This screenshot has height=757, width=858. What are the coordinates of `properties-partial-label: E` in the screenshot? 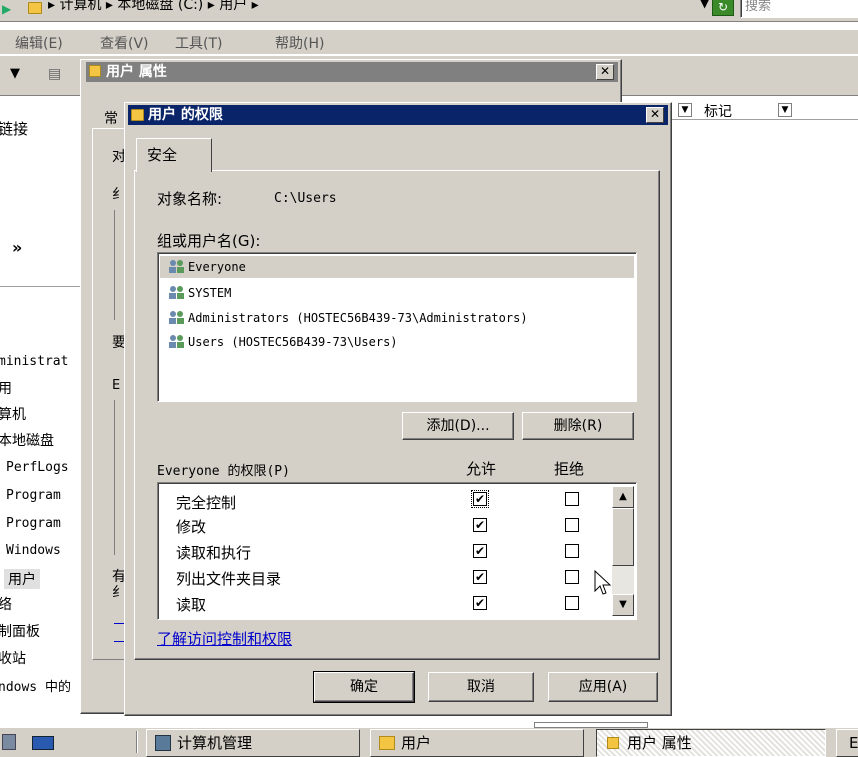 It's located at (116, 385).